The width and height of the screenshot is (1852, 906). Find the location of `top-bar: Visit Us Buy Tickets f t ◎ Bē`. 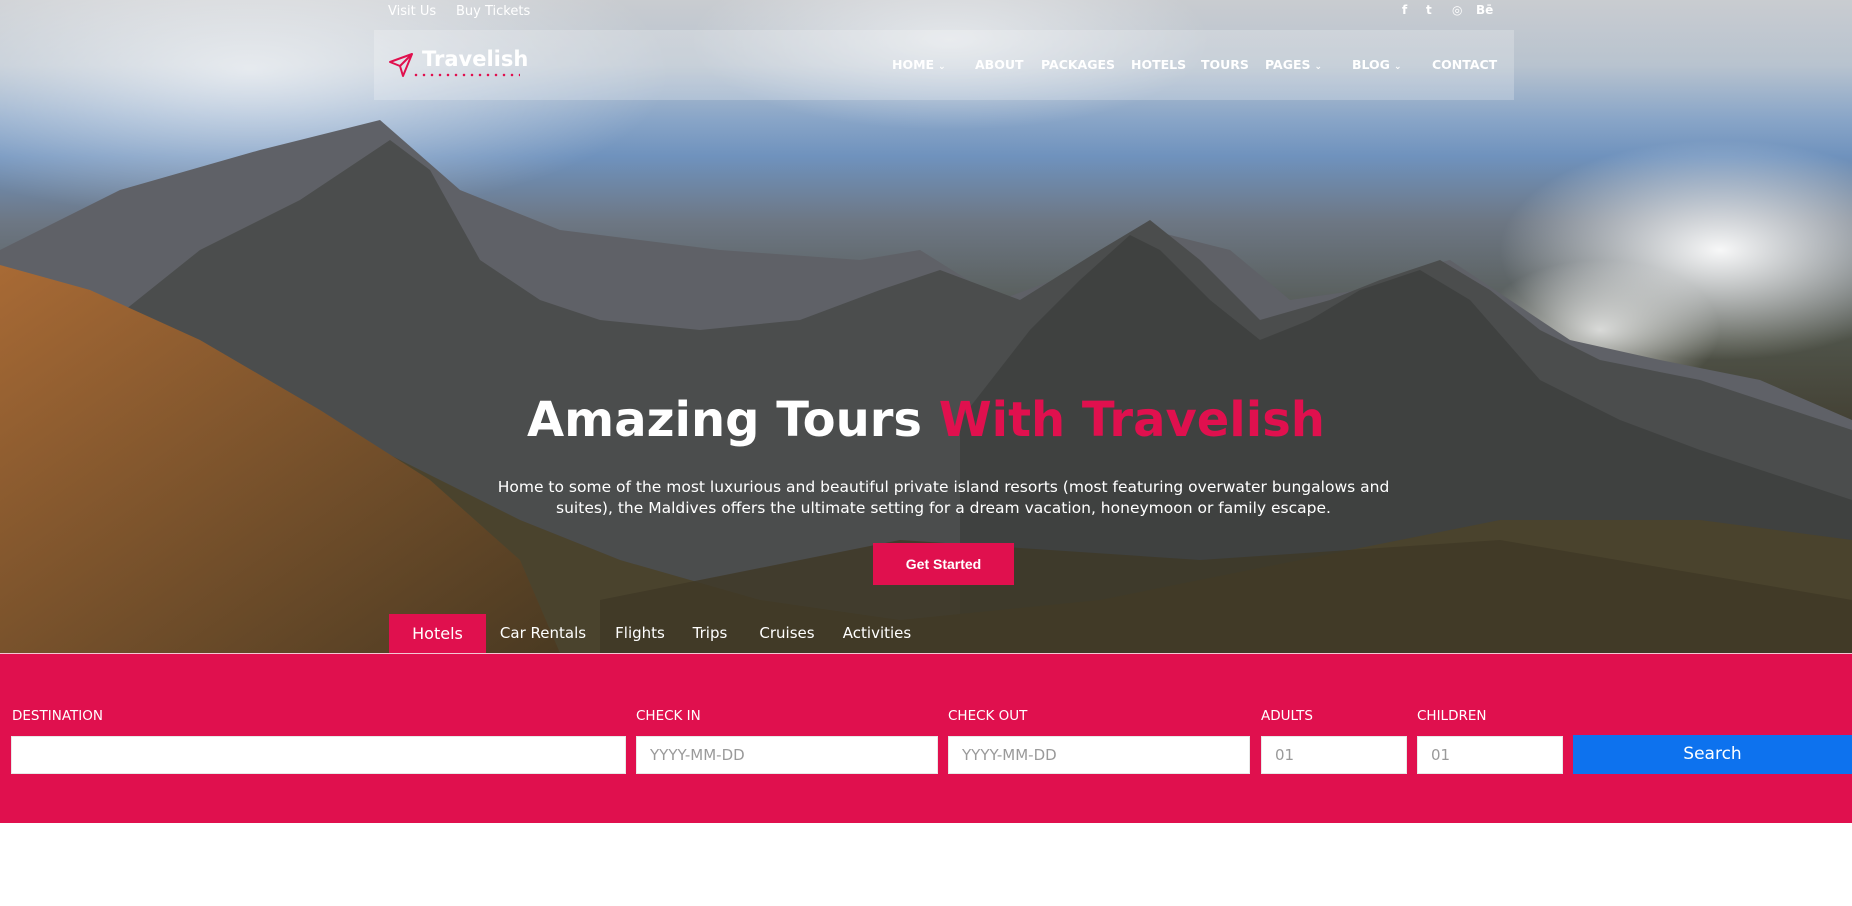

top-bar: Visit Us Buy Tickets f t ◎ Bē is located at coordinates (951, 12).